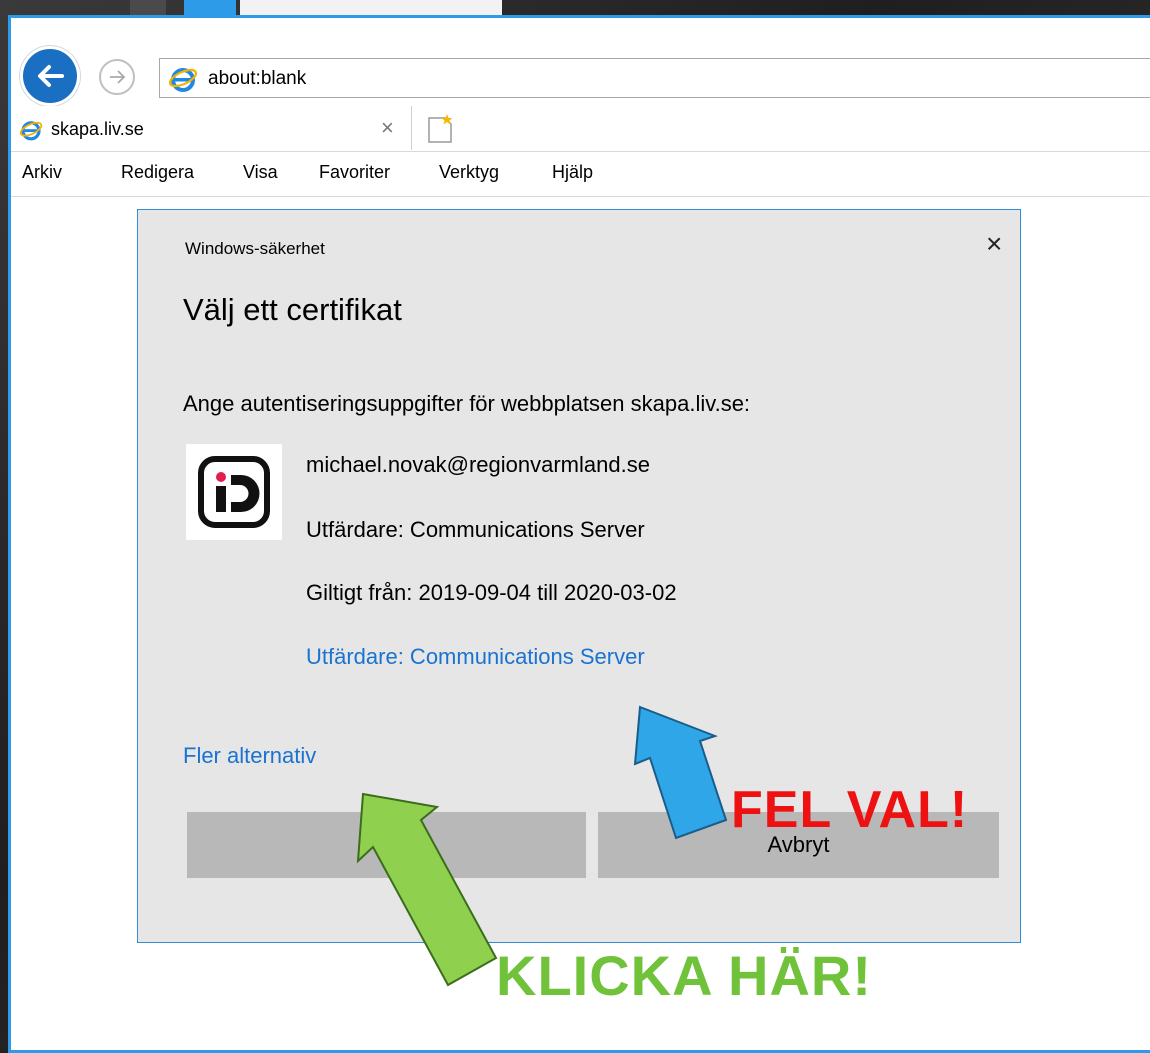 This screenshot has width=1150, height=1053. Describe the element at coordinates (469, 172) in the screenshot. I see `menu-verktyg: Verktyg` at that location.